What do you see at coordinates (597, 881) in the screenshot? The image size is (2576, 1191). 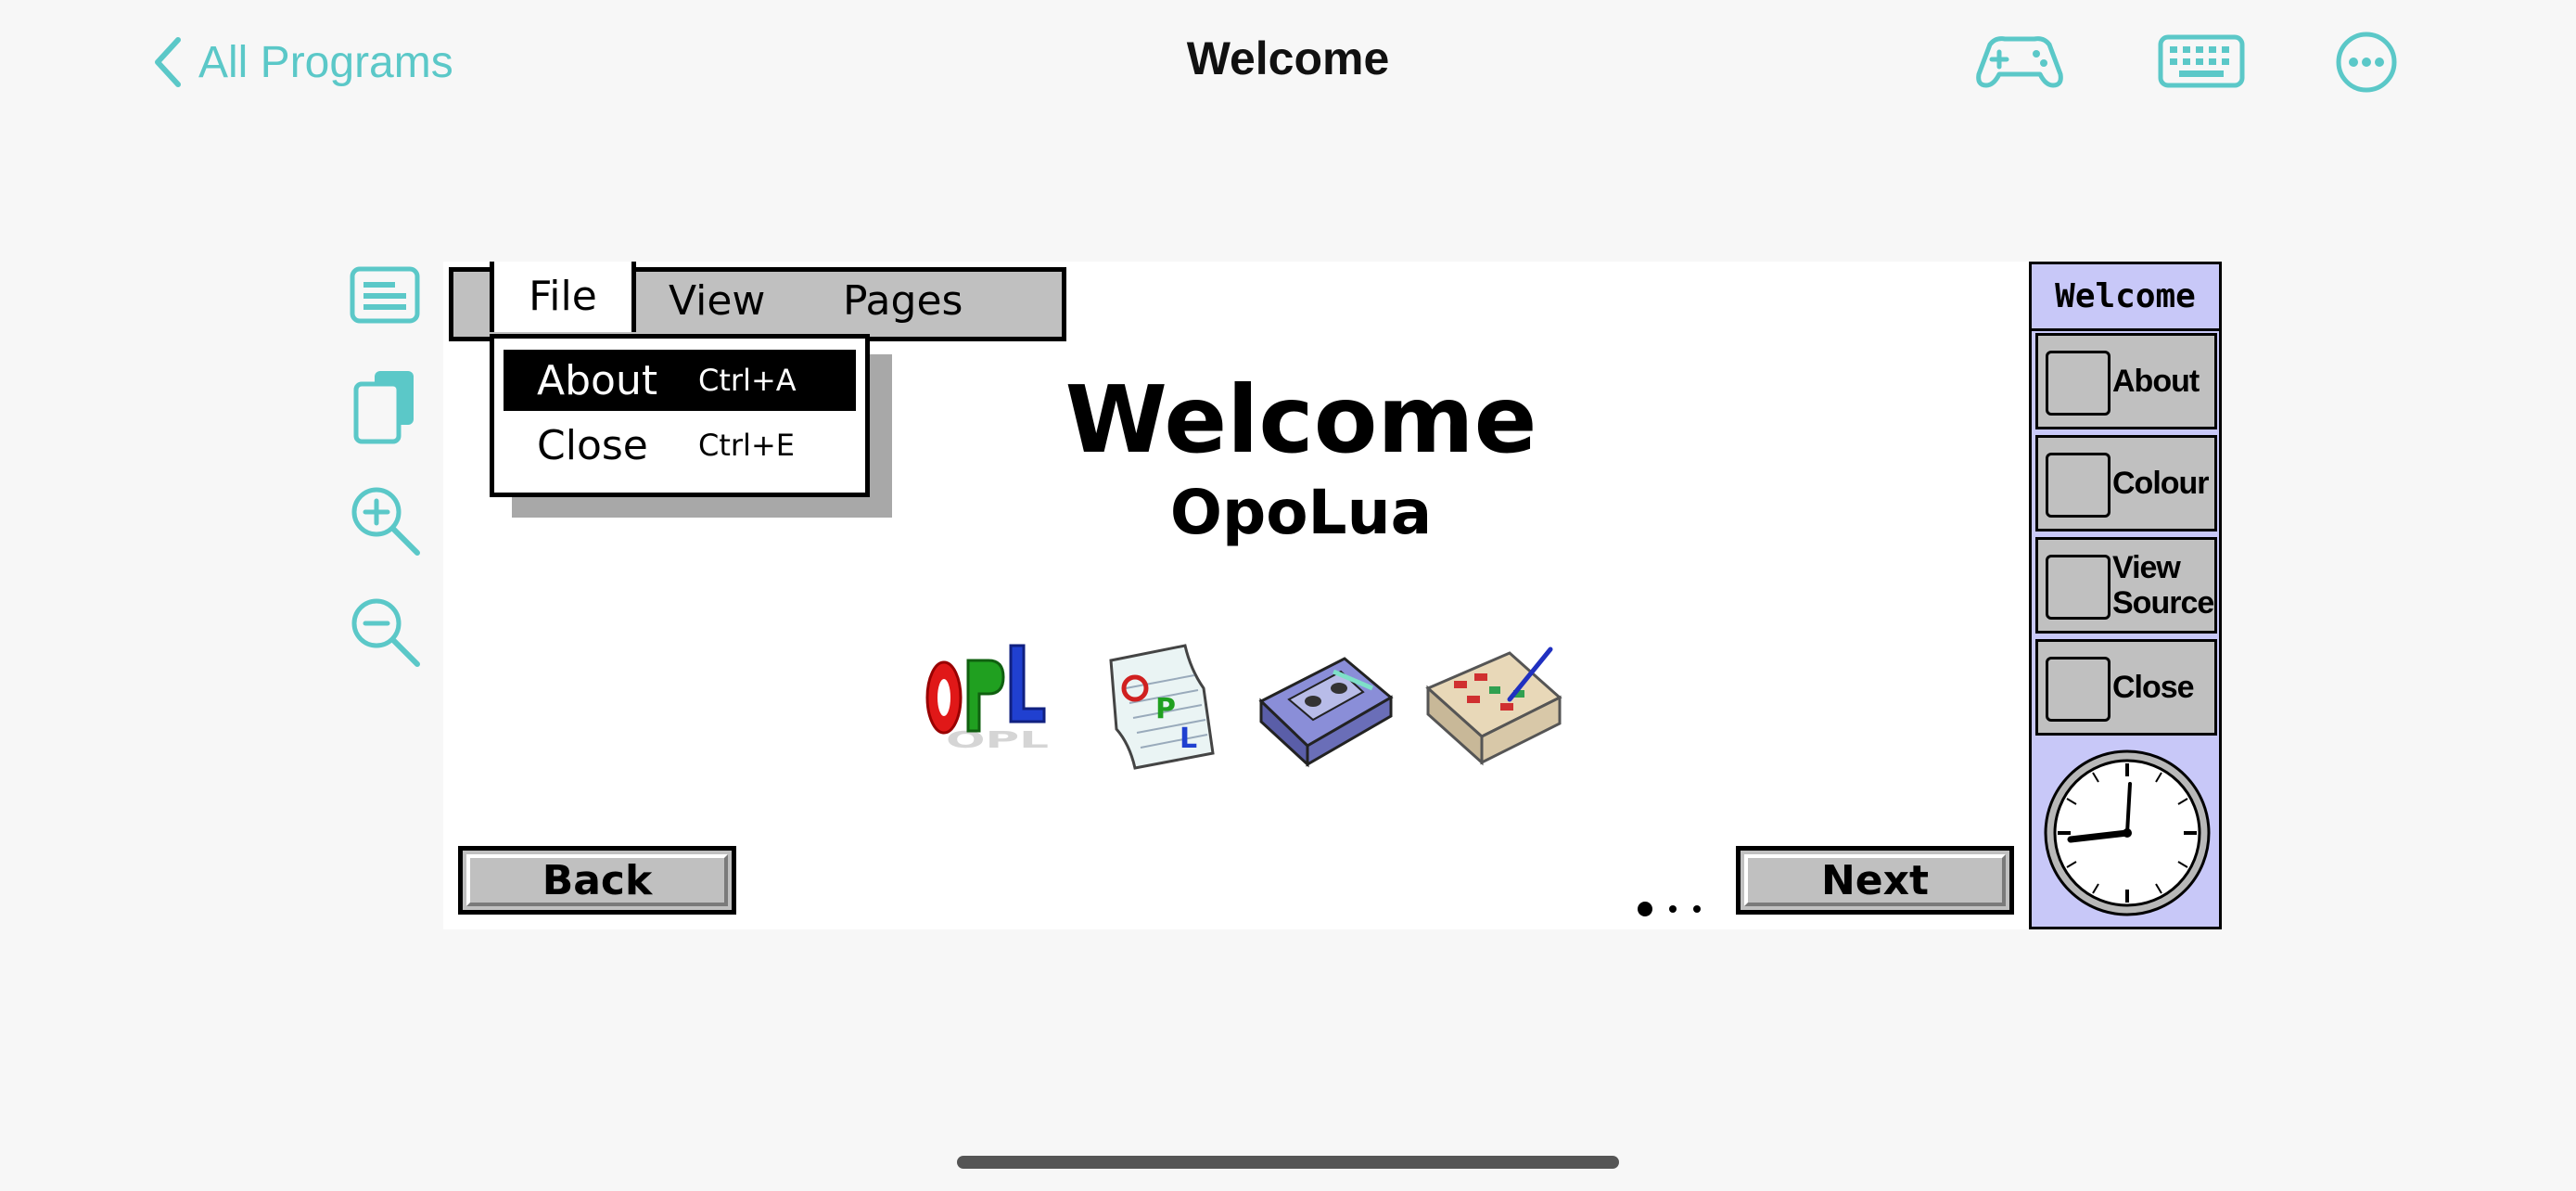 I see `back-nav-button: Back` at bounding box center [597, 881].